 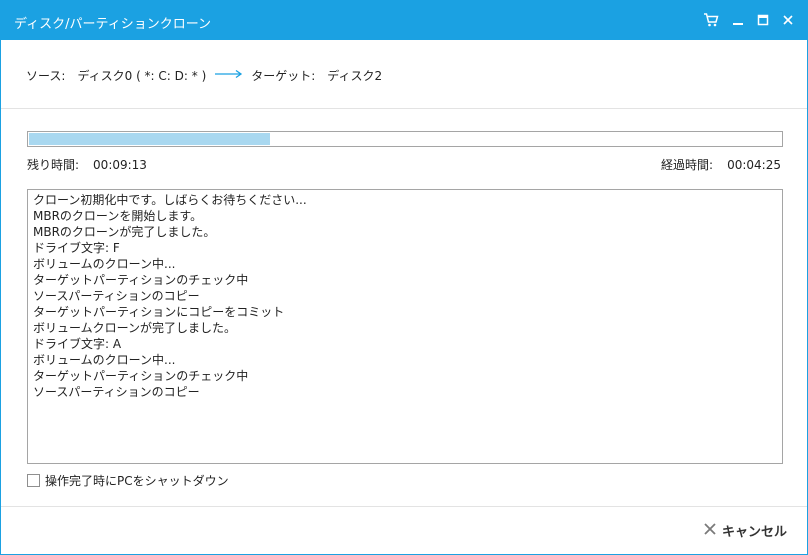 I want to click on source-value: ディスク0 ( *: C: D: * ), so click(x=142, y=75).